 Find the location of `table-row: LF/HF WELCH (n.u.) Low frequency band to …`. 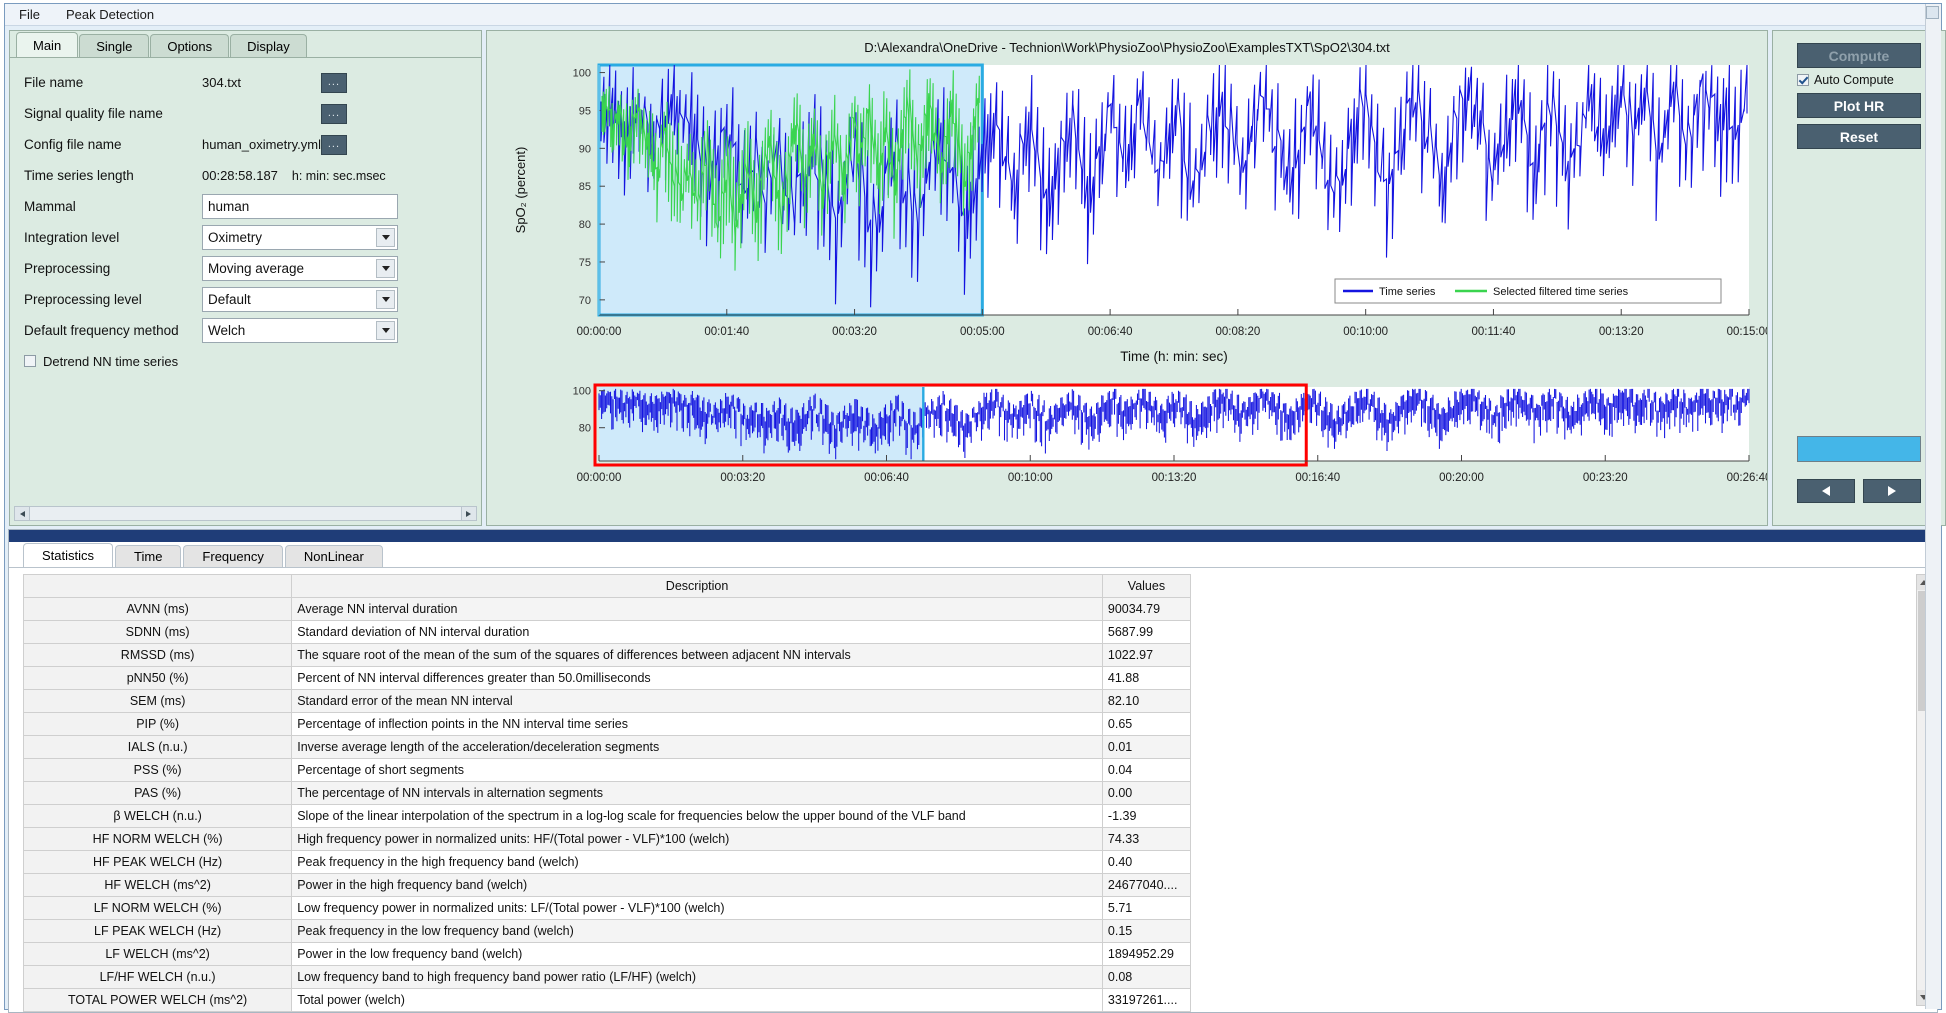

table-row: LF/HF WELCH (n.u.) Low frequency band to … is located at coordinates (607, 977).